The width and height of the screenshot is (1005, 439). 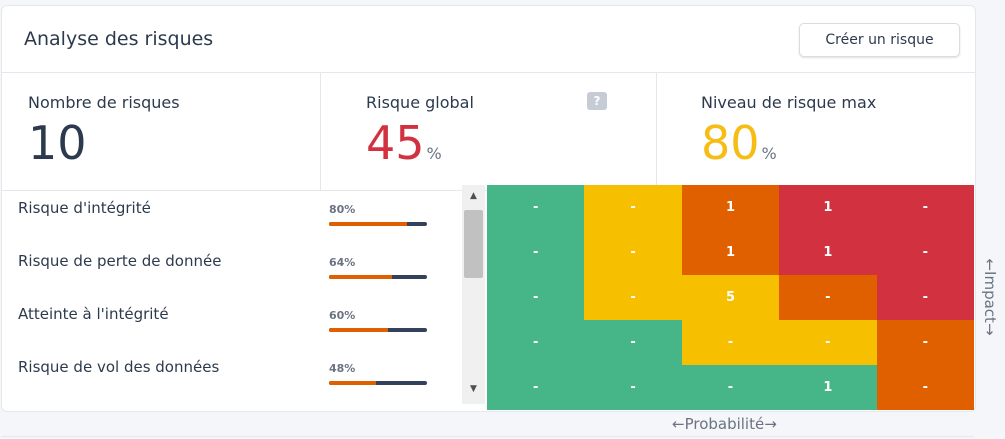 I want to click on risk-percent: 80%, so click(x=342, y=209).